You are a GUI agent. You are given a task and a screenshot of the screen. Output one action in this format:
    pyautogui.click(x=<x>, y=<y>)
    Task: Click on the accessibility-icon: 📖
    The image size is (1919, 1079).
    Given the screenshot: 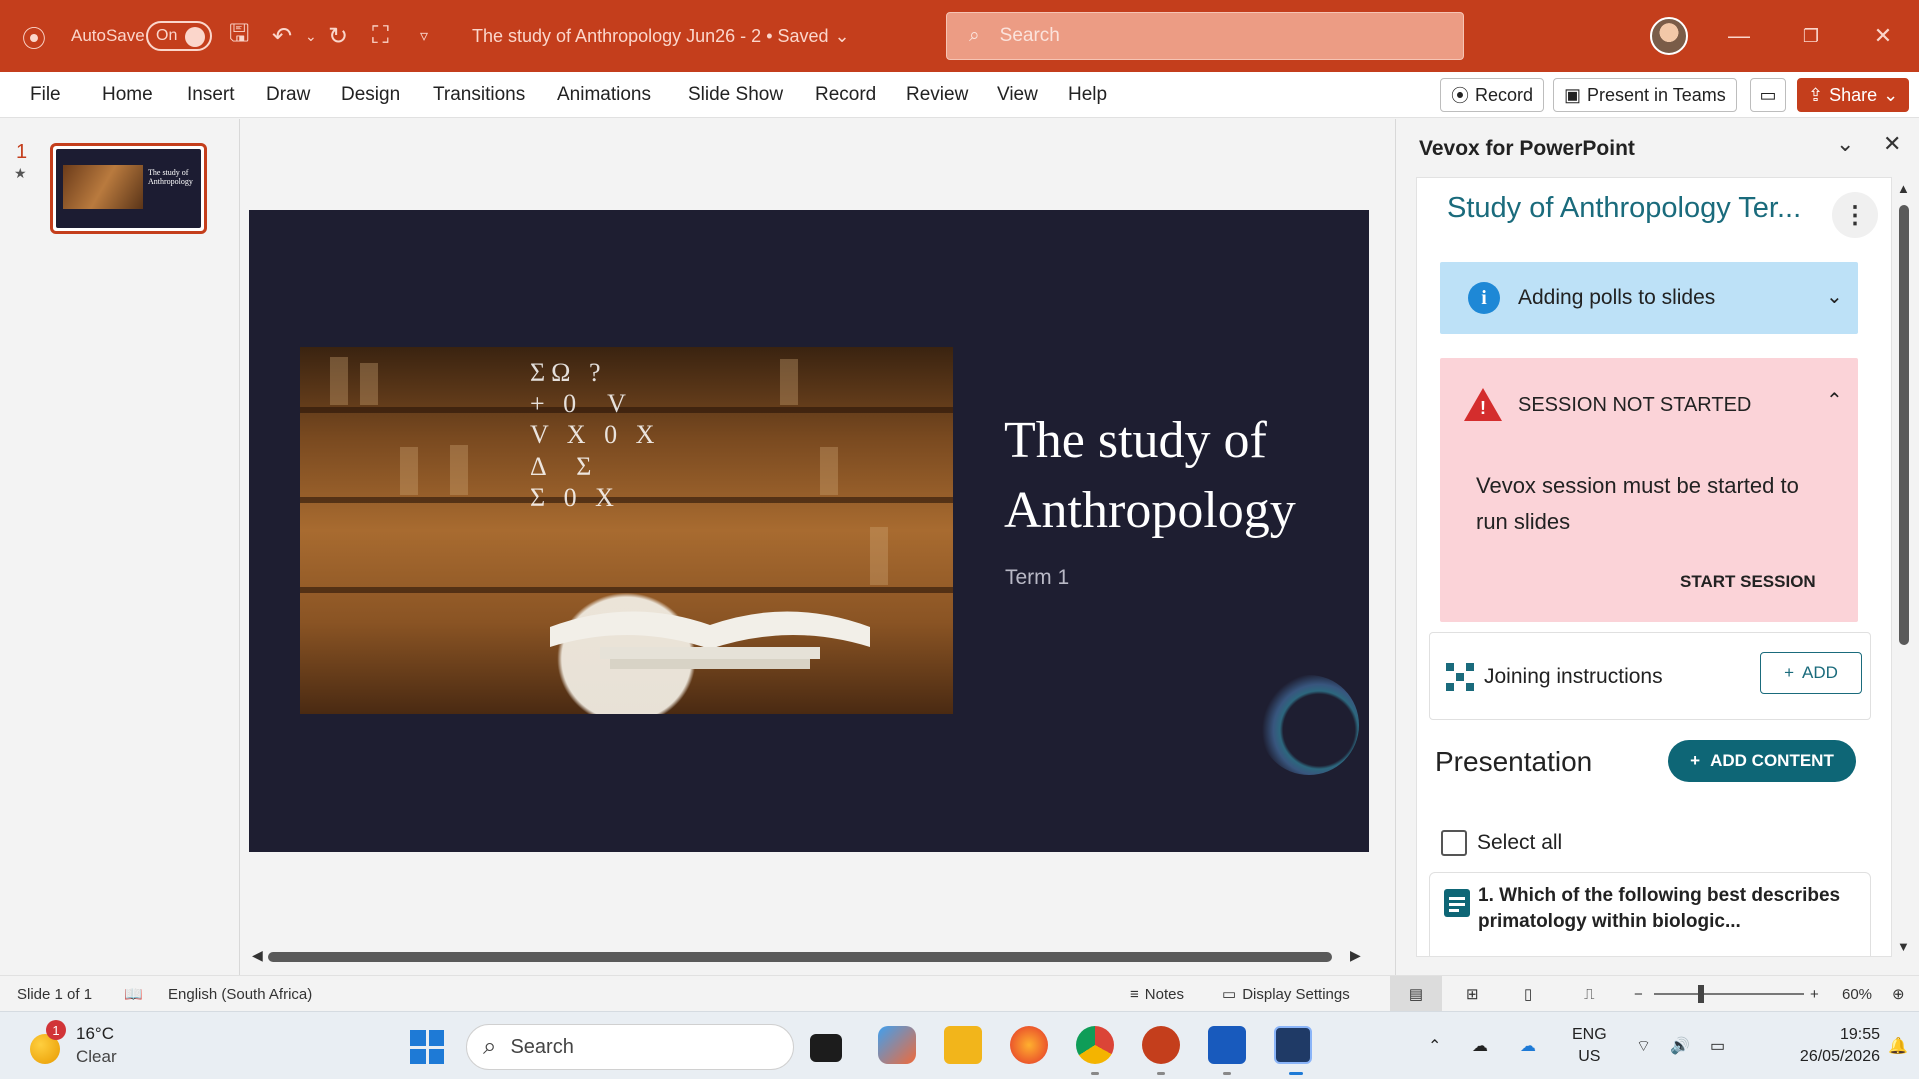 What is the action you would take?
    pyautogui.click(x=133, y=994)
    